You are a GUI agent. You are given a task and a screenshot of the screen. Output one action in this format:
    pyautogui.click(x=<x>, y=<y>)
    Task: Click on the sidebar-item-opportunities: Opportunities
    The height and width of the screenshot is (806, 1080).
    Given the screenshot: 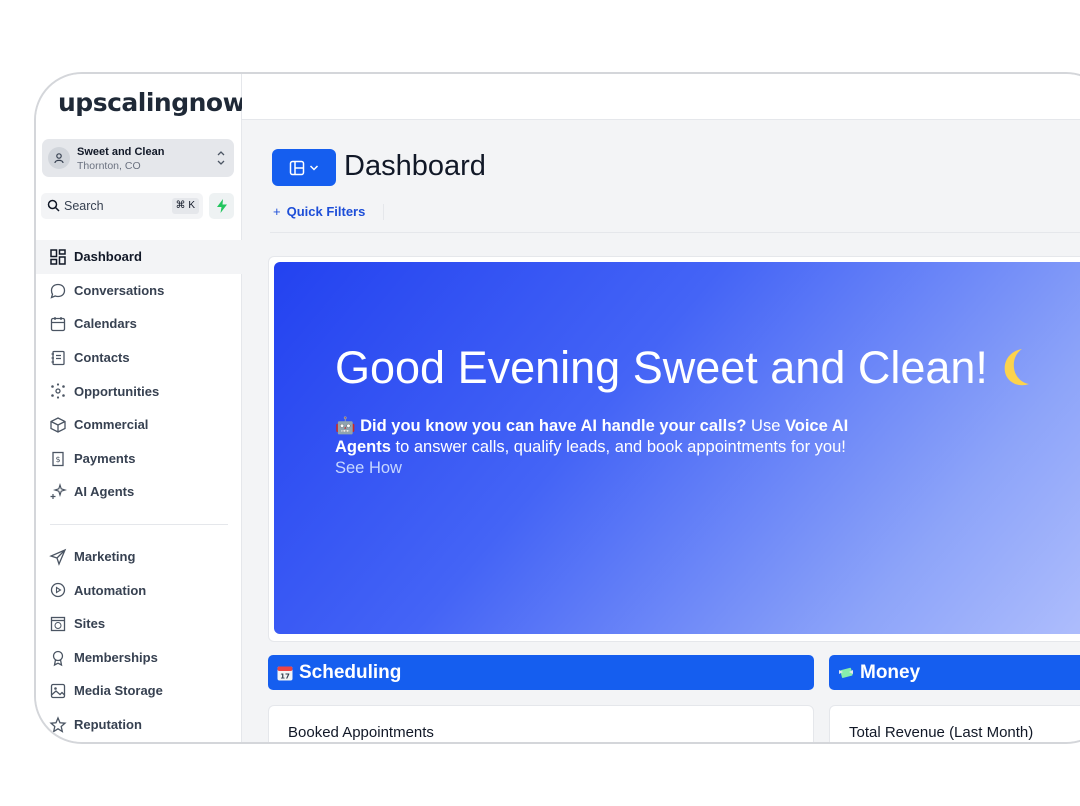 What is the action you would take?
    pyautogui.click(x=139, y=391)
    